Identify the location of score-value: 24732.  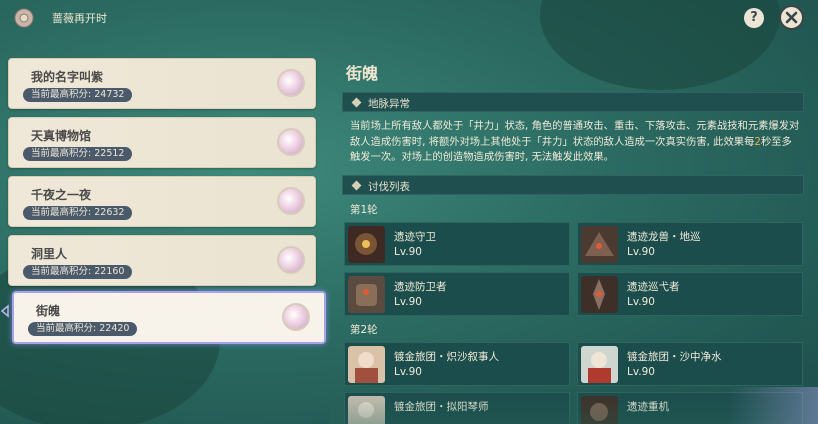
(109, 94).